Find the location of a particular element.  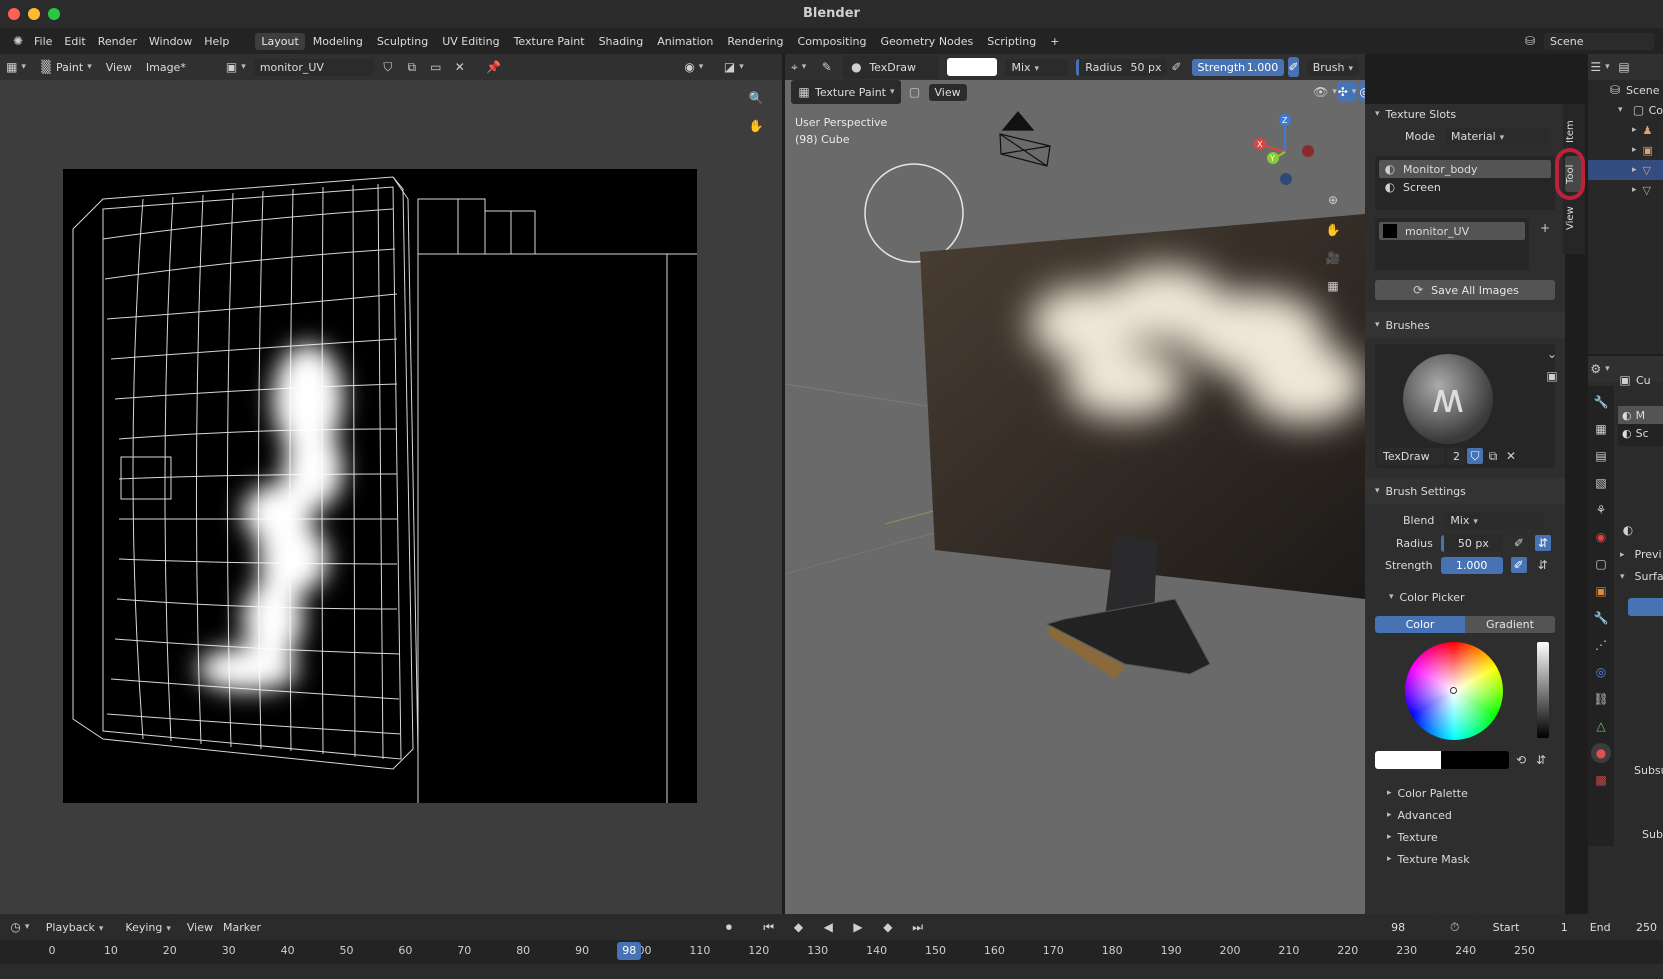

menu-help: Help is located at coordinates (216, 41).